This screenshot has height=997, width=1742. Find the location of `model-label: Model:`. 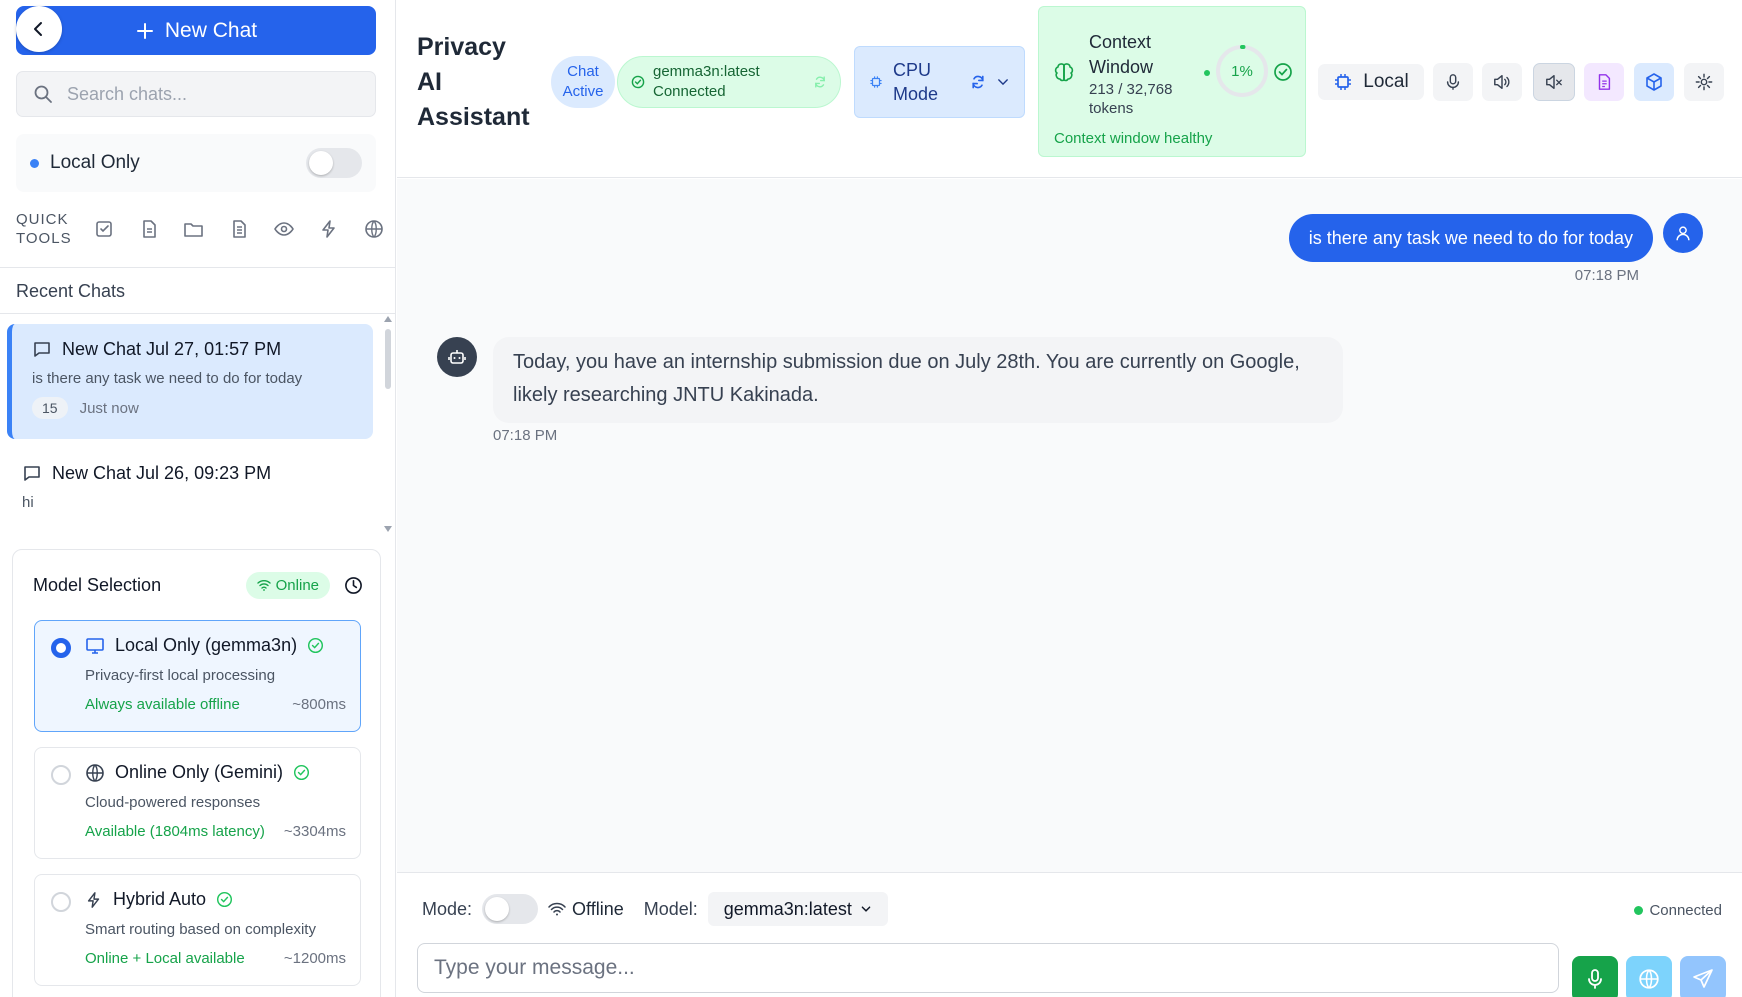

model-label: Model: is located at coordinates (670, 908).